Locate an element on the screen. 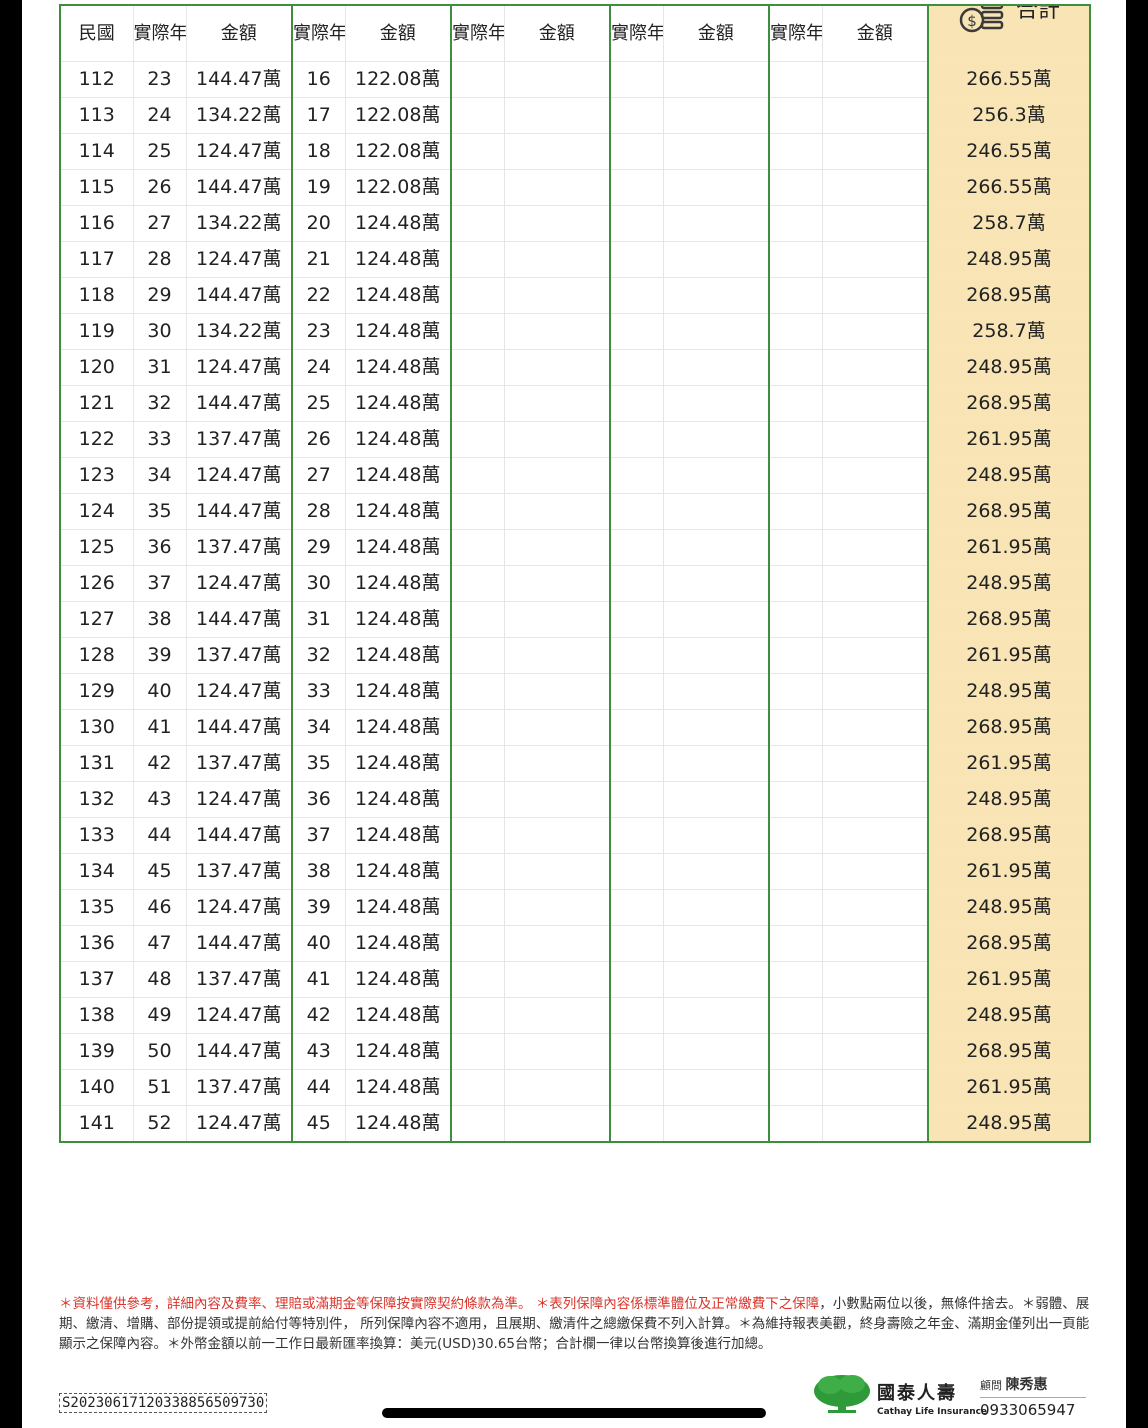 The width and height of the screenshot is (1148, 1428). cell-total: 246.55萬 is located at coordinates (1009, 151).